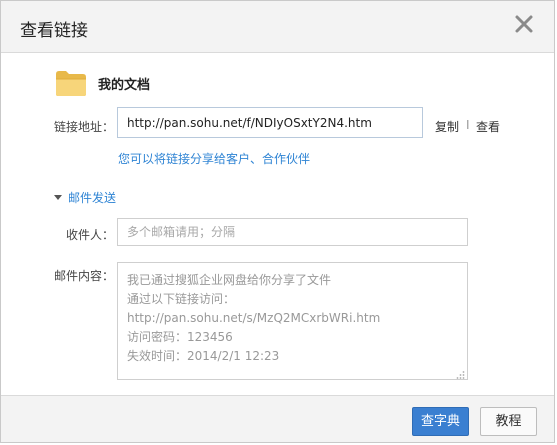 This screenshot has height=445, width=557. I want to click on content-line: 失效时间：2014/2/1 12:23, so click(203, 356).